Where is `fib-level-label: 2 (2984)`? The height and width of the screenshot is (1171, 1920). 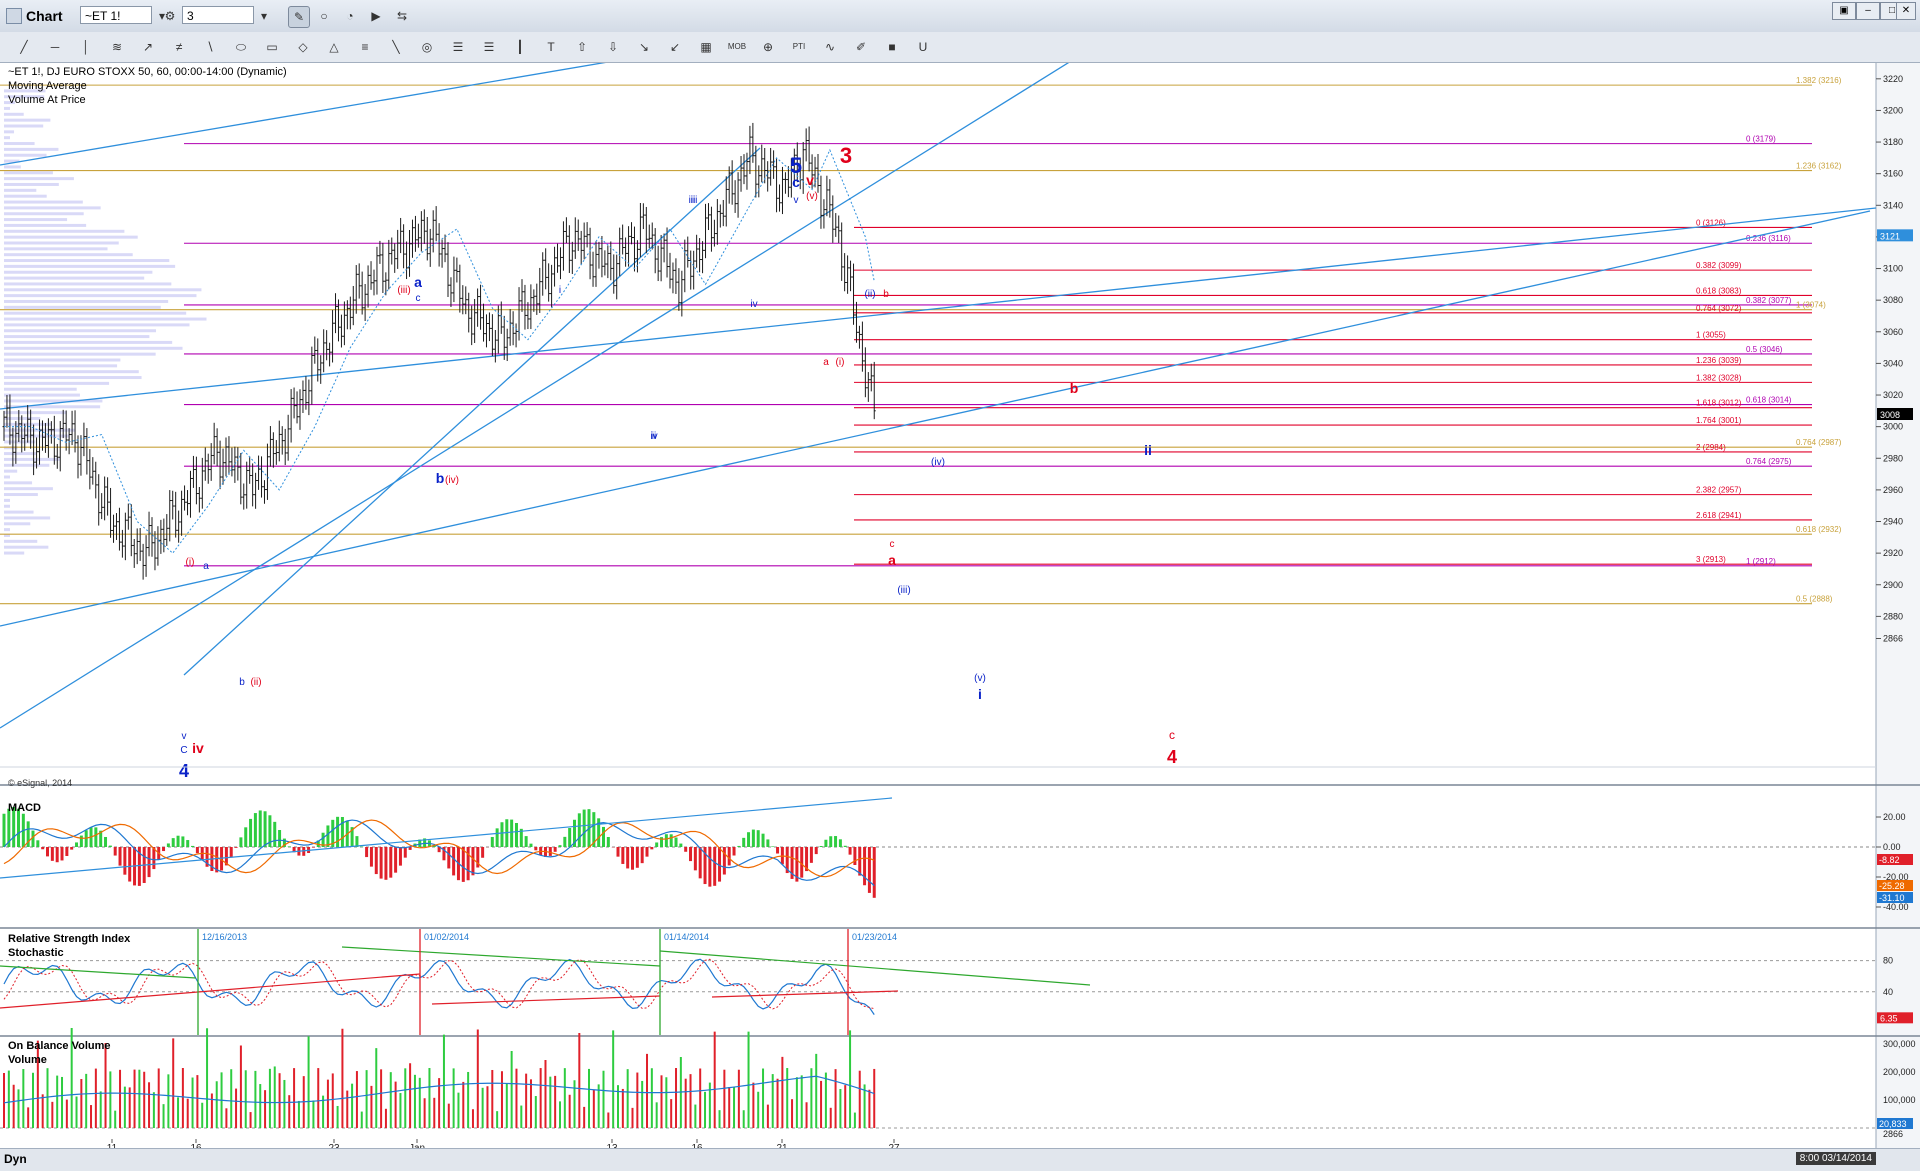 fib-level-label: 2 (2984) is located at coordinates (1711, 447).